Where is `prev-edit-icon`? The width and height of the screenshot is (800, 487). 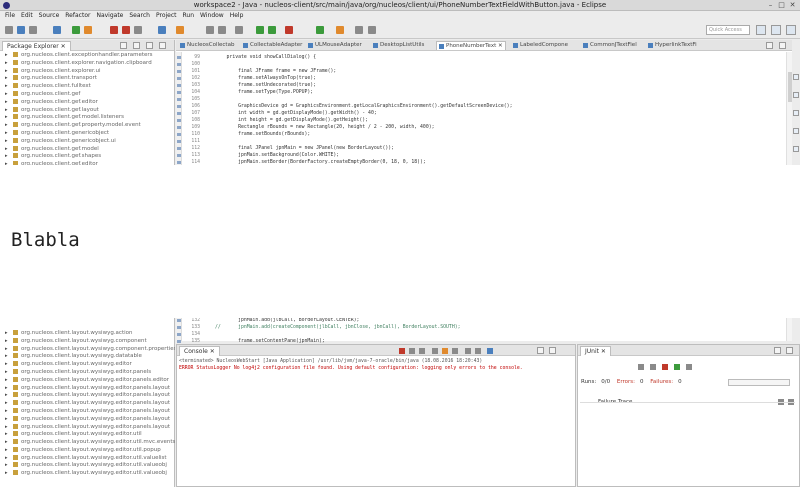 prev-edit-icon is located at coordinates (340, 30).